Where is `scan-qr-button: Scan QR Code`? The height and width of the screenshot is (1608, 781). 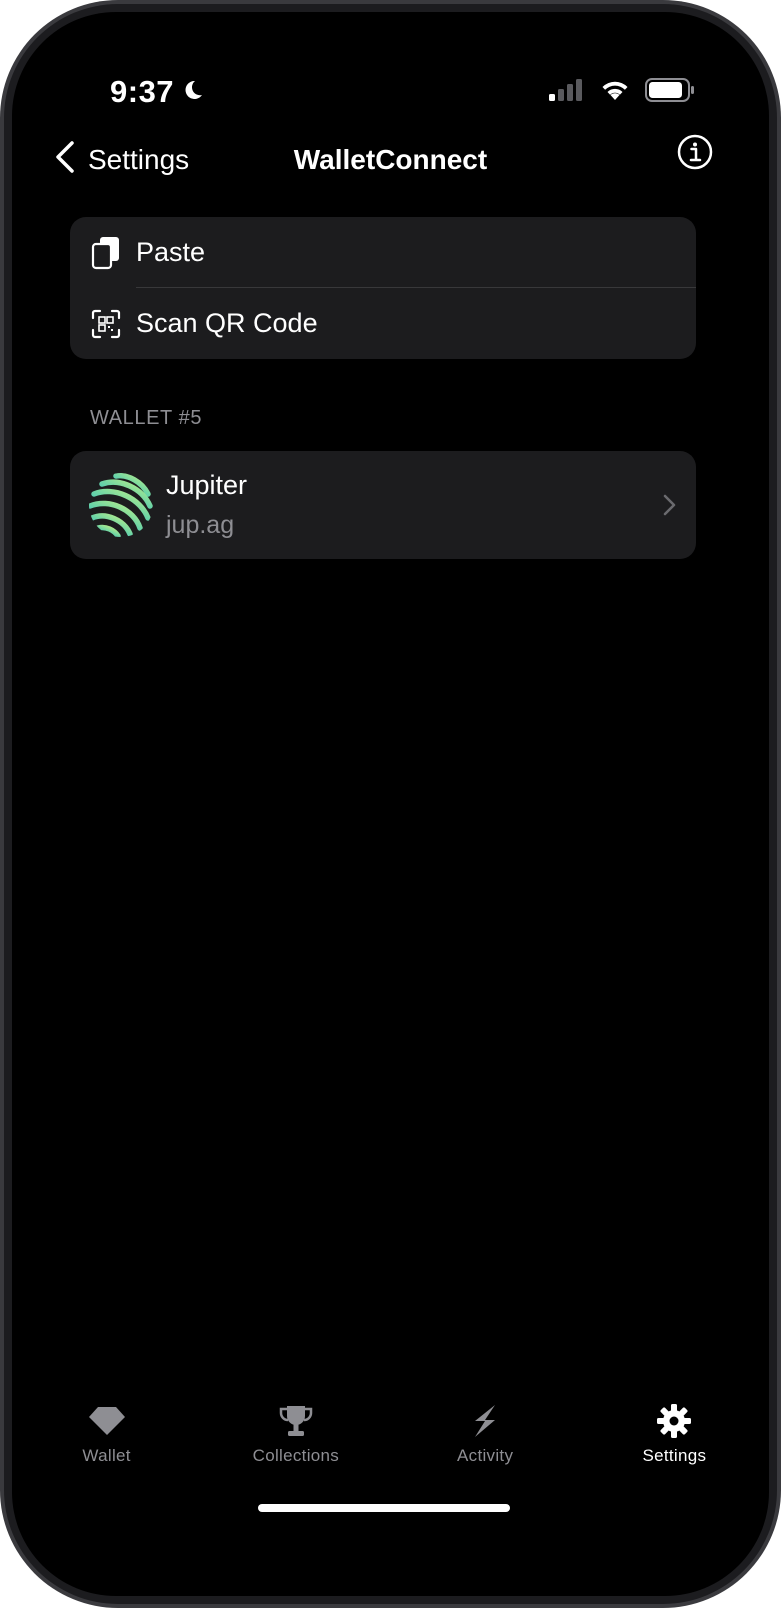
scan-qr-button: Scan QR Code is located at coordinates (383, 323).